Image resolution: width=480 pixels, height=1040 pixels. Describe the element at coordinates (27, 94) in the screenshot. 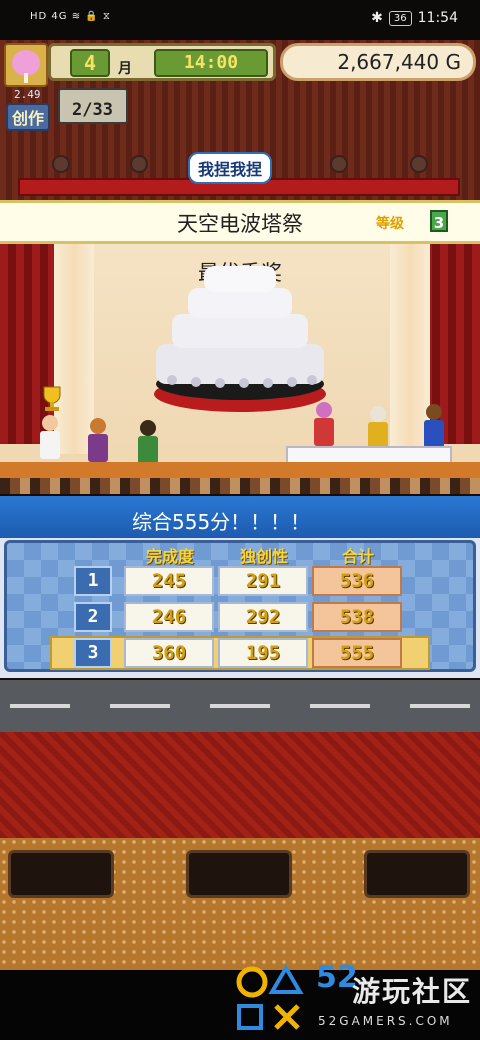

I see `create-progress-value: 2.49` at that location.